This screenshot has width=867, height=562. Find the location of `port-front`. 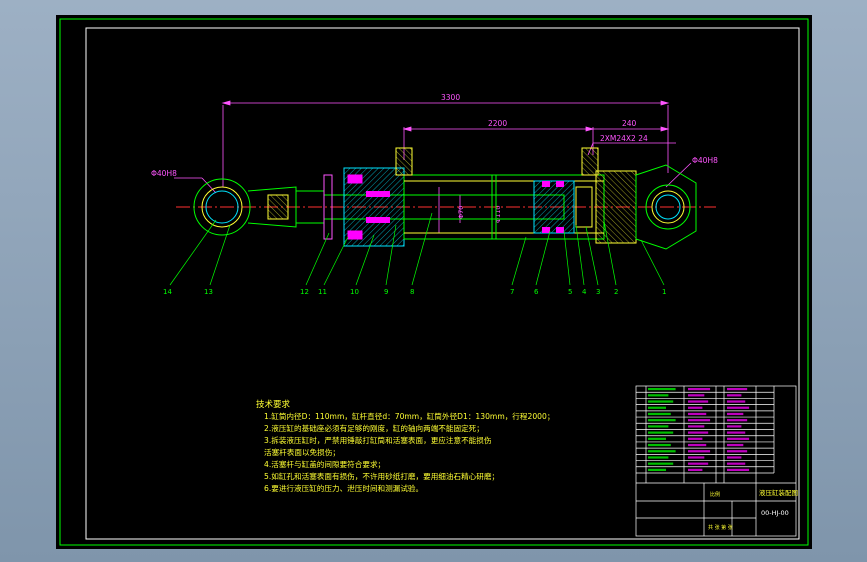

port-front is located at coordinates (404, 161).